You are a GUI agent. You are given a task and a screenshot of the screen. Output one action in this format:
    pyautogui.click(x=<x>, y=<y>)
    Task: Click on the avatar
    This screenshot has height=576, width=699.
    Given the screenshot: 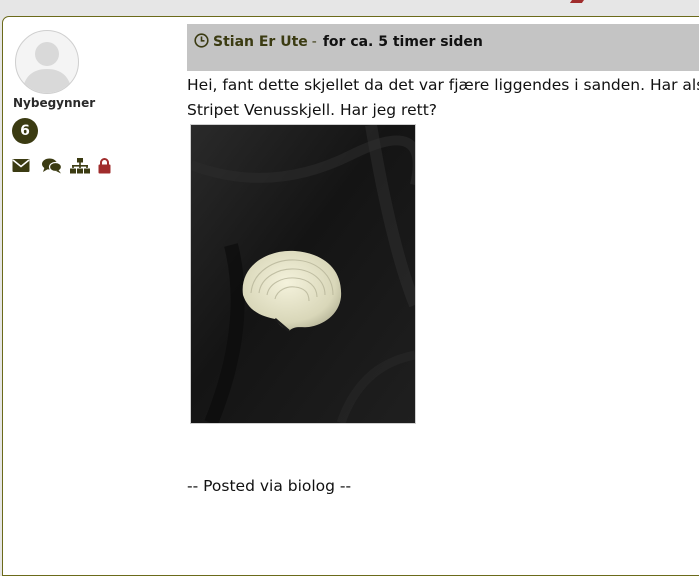 What is the action you would take?
    pyautogui.click(x=47, y=62)
    